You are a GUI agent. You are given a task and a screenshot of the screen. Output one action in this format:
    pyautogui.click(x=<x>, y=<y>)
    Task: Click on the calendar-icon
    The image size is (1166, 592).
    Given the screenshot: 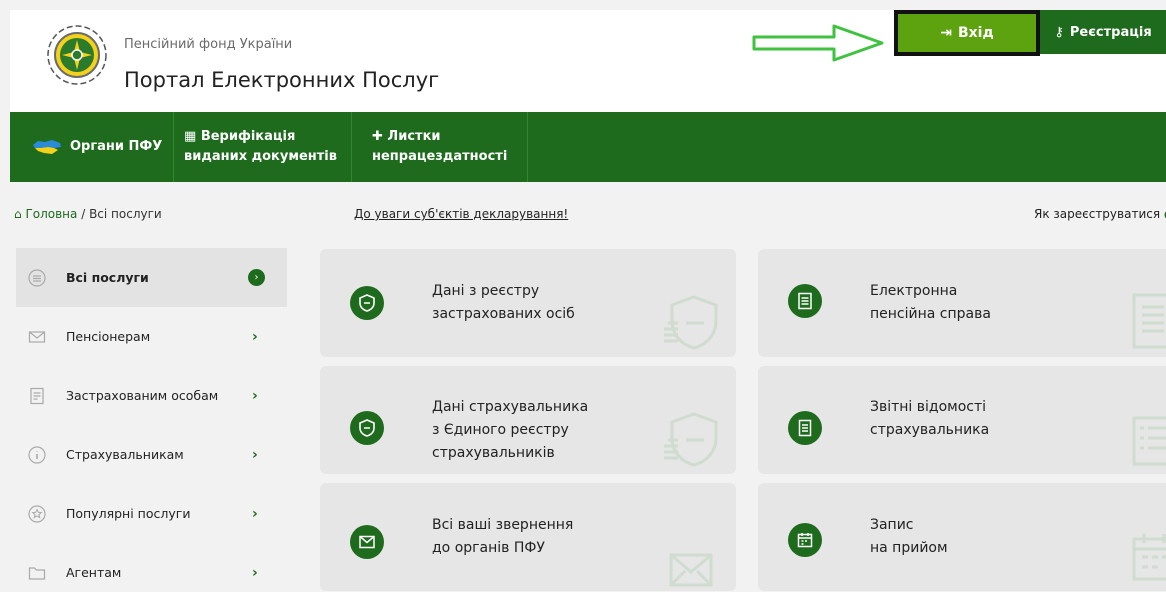 What is the action you would take?
    pyautogui.click(x=805, y=540)
    